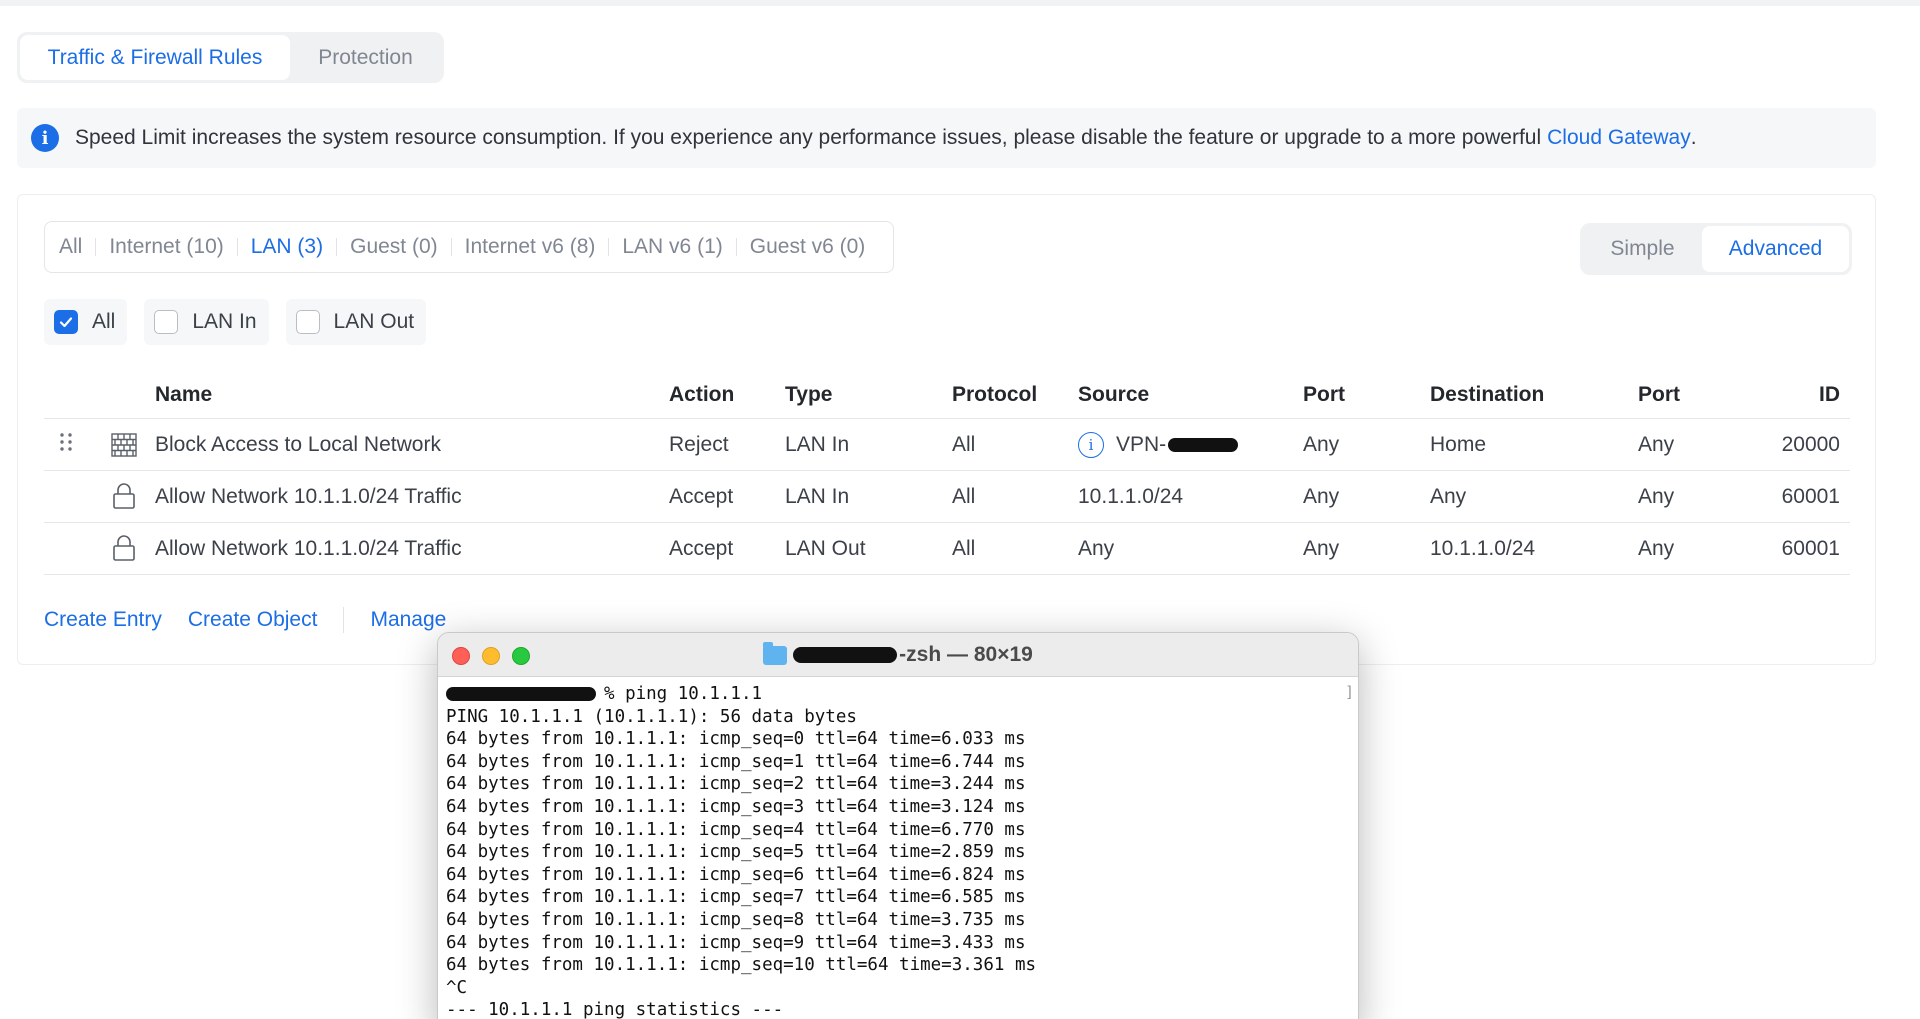  Describe the element at coordinates (1659, 395) in the screenshot. I see `header-destination-port: Port` at that location.